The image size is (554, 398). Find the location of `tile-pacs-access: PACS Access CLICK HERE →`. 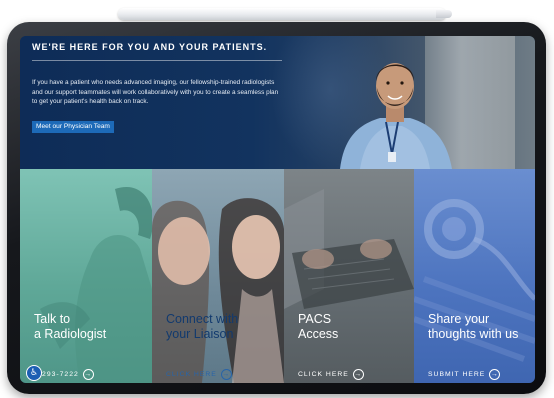

tile-pacs-access: PACS Access CLICK HERE → is located at coordinates (349, 276).